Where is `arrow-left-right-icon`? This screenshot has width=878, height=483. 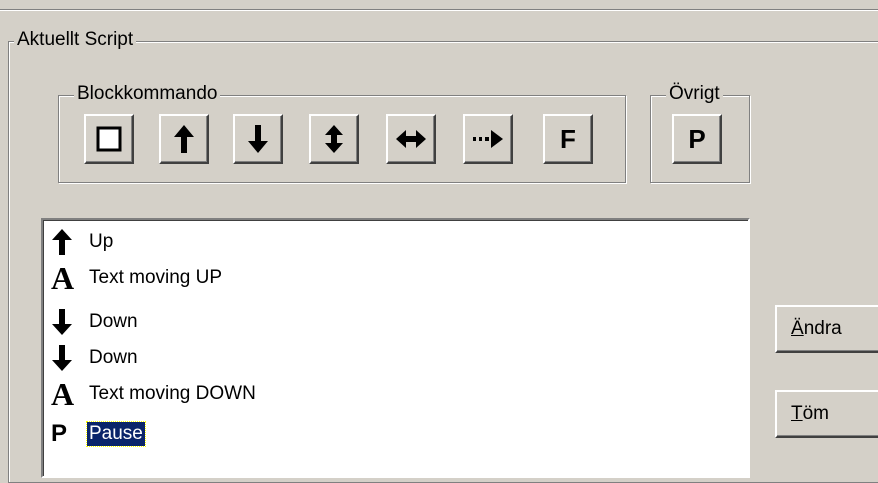
arrow-left-right-icon is located at coordinates (411, 139).